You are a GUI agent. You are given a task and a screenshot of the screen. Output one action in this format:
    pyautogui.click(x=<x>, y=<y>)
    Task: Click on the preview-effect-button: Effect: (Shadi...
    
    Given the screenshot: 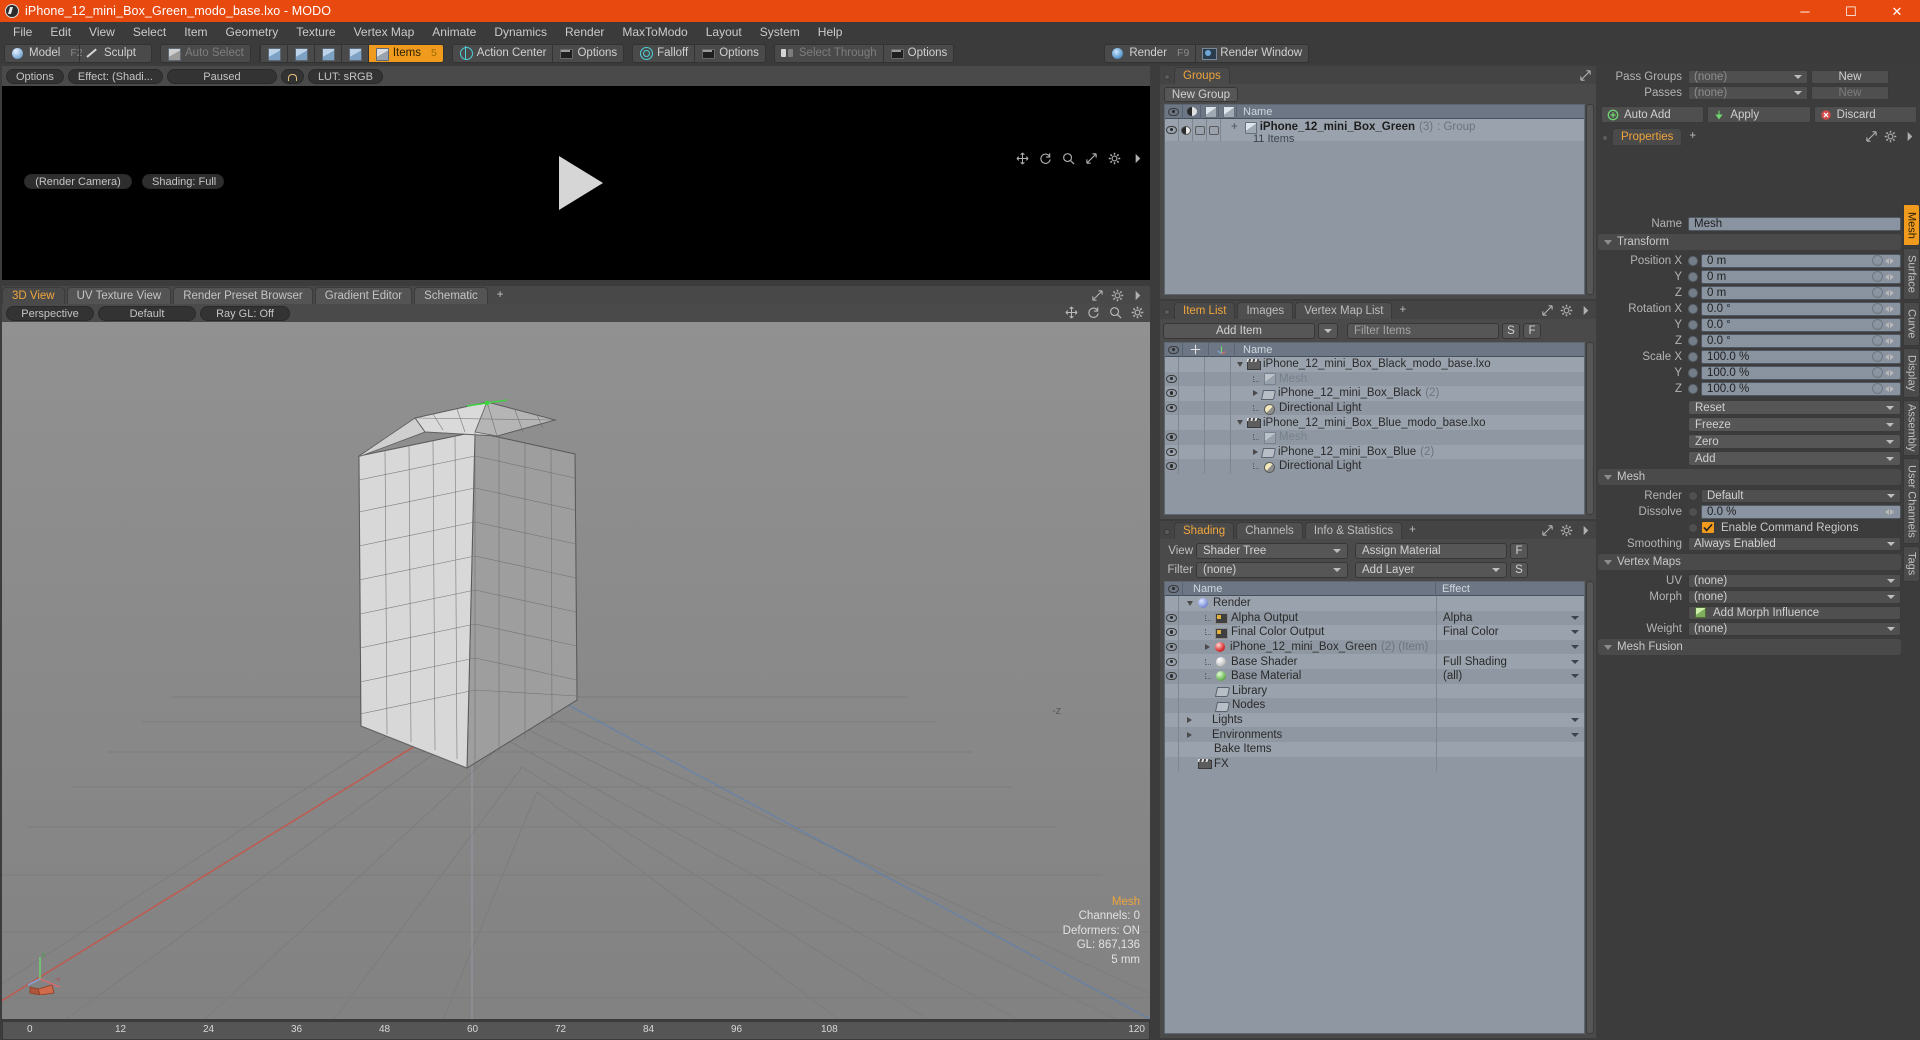 What is the action you would take?
    pyautogui.click(x=115, y=76)
    